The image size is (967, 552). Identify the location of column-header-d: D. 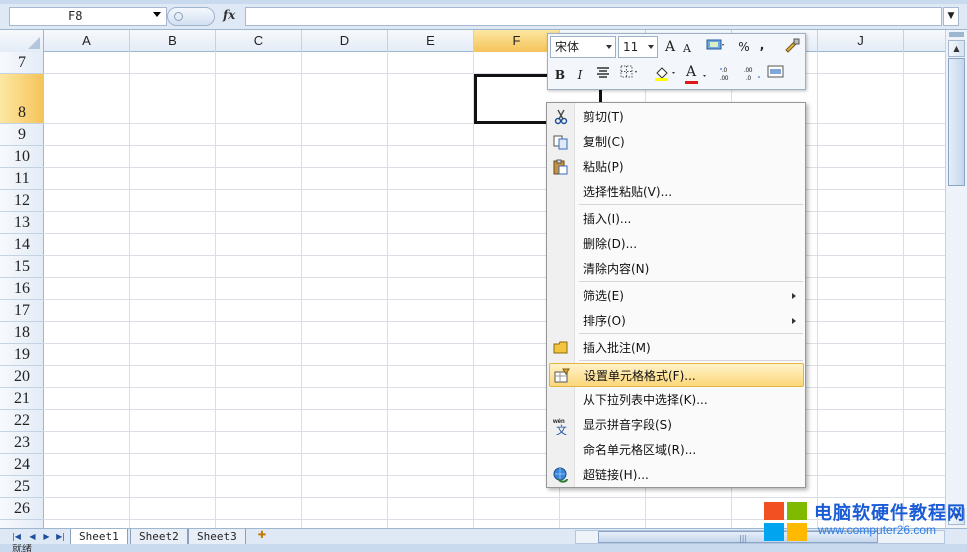
(345, 41).